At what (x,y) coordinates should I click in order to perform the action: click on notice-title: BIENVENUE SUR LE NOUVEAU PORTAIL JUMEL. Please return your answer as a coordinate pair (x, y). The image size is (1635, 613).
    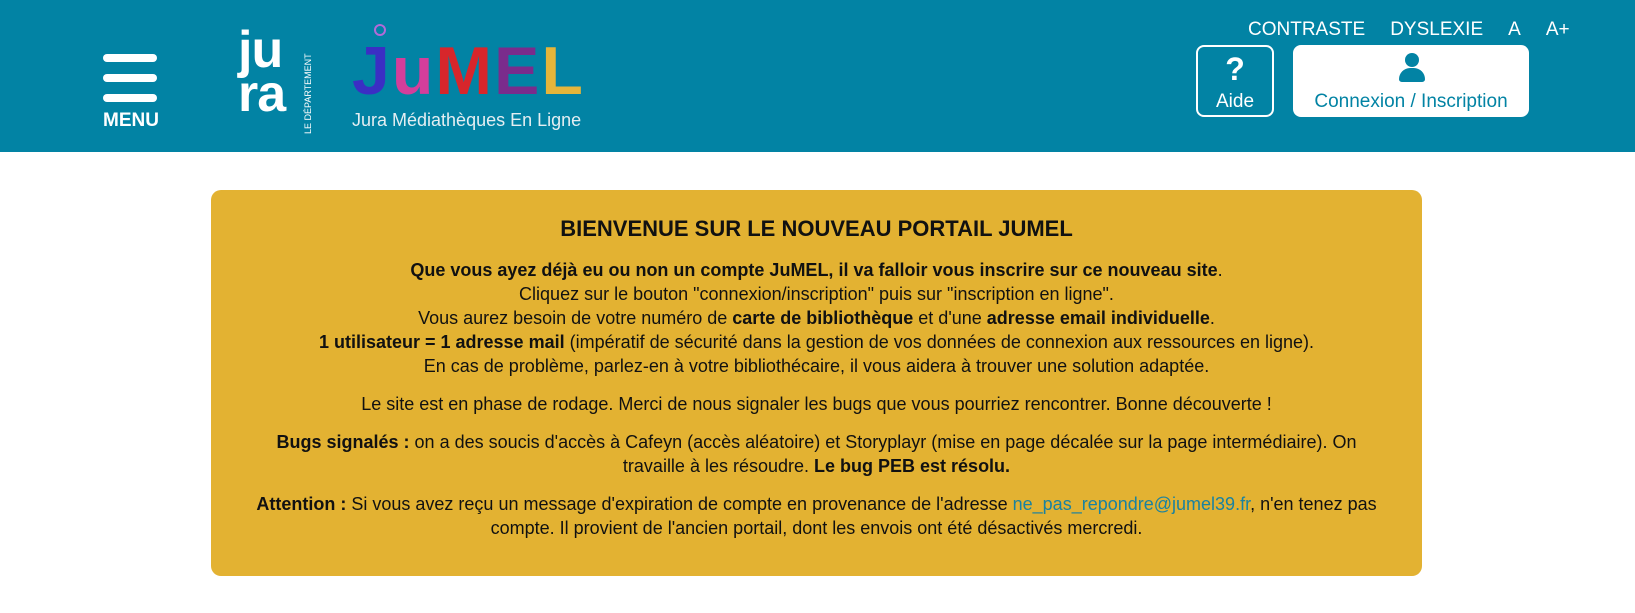
    Looking at the image, I should click on (816, 228).